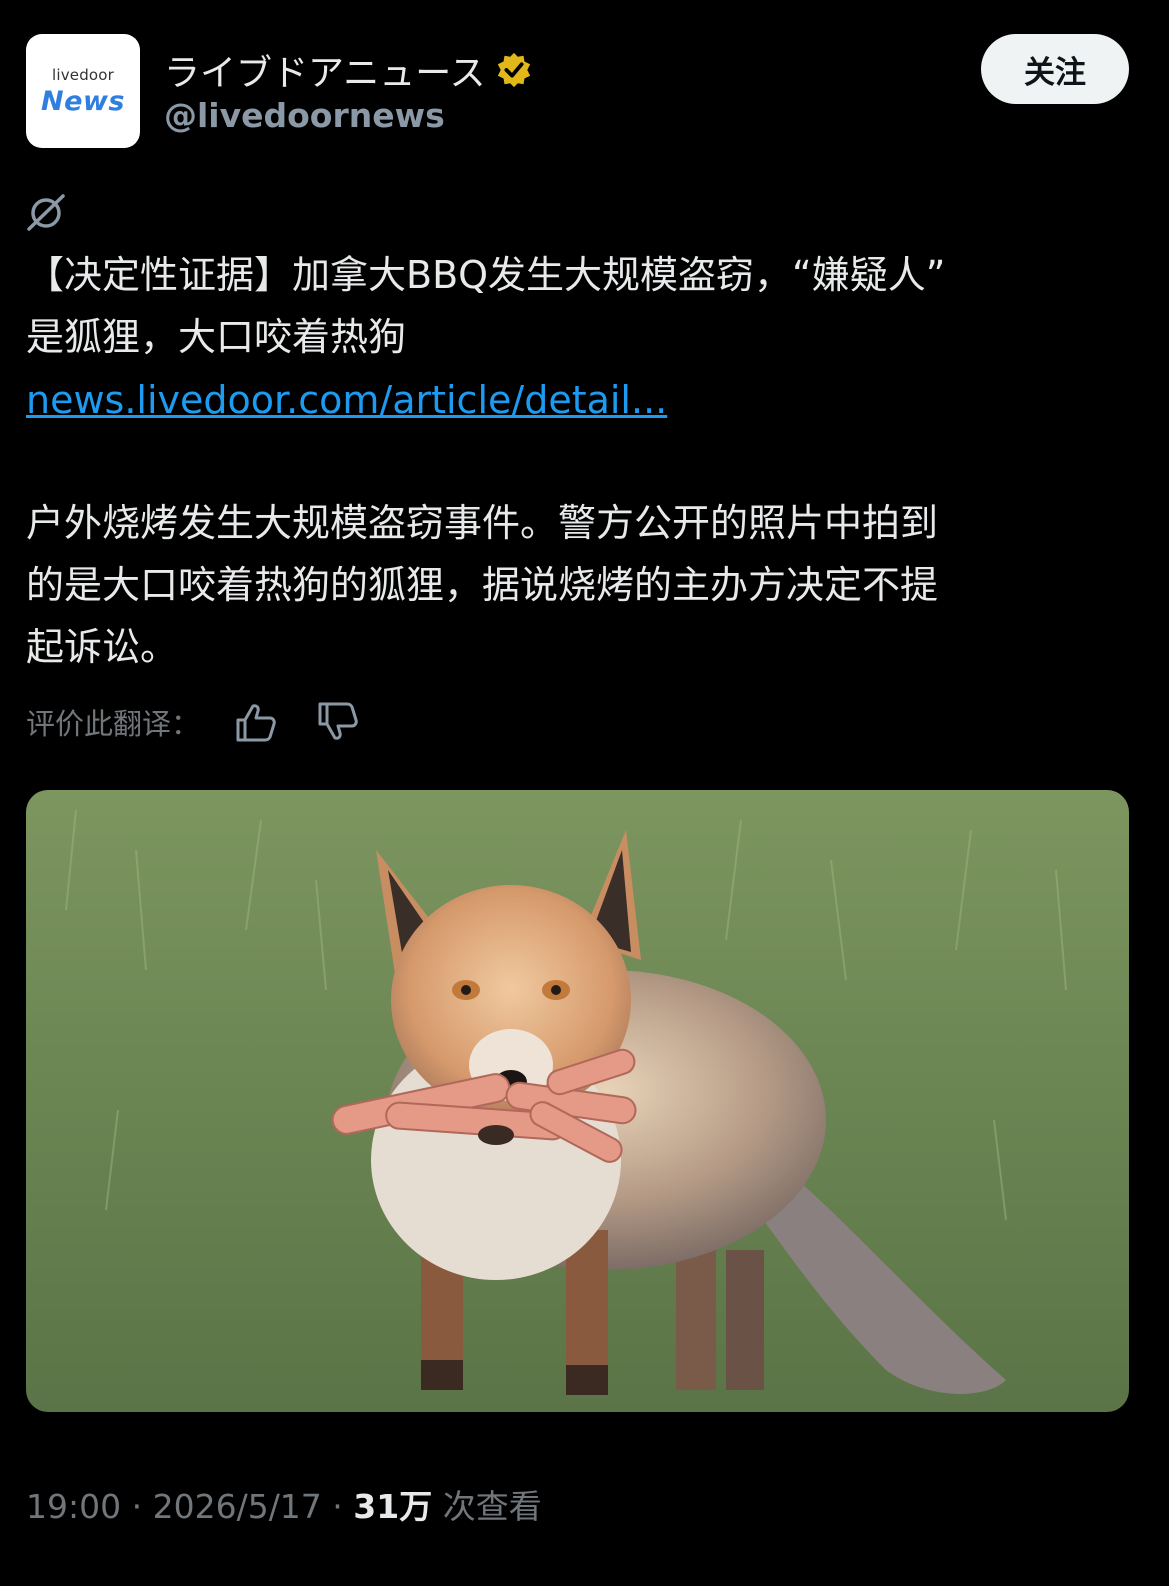 The height and width of the screenshot is (1586, 1169). Describe the element at coordinates (216, 337) in the screenshot. I see `post-title-line: 是狐狸，大口咬着热狗` at that location.